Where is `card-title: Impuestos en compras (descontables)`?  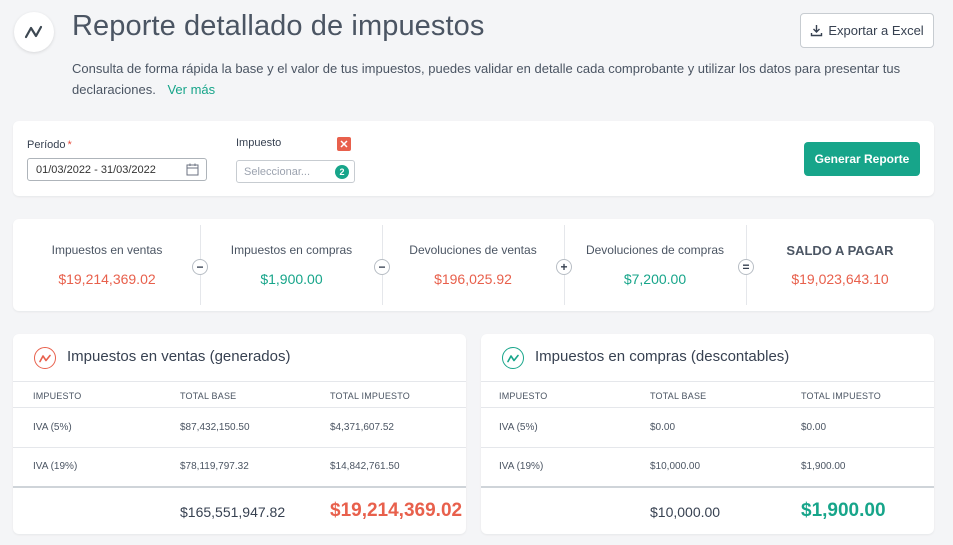 card-title: Impuestos en compras (descontables) is located at coordinates (662, 356).